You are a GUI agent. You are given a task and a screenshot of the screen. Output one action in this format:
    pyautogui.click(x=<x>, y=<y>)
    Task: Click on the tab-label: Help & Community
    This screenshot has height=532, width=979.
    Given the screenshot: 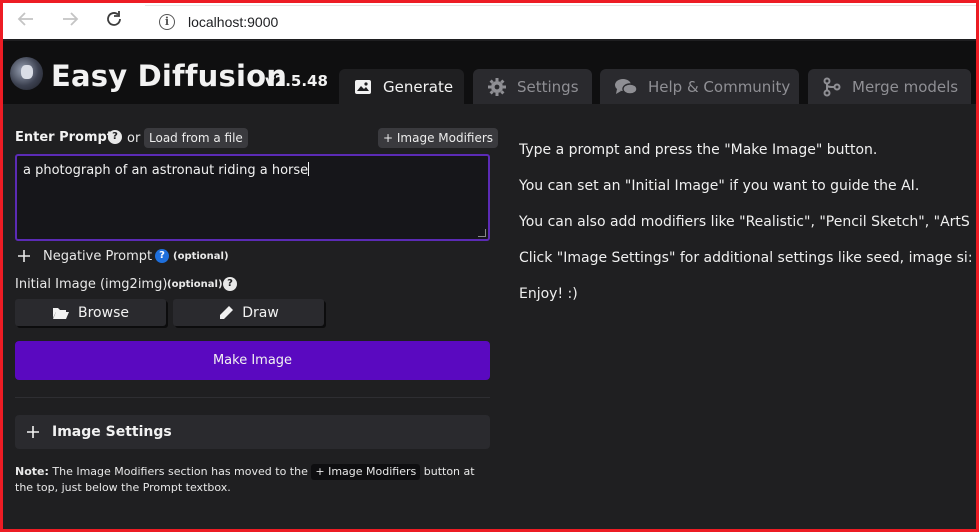 What is the action you would take?
    pyautogui.click(x=719, y=86)
    